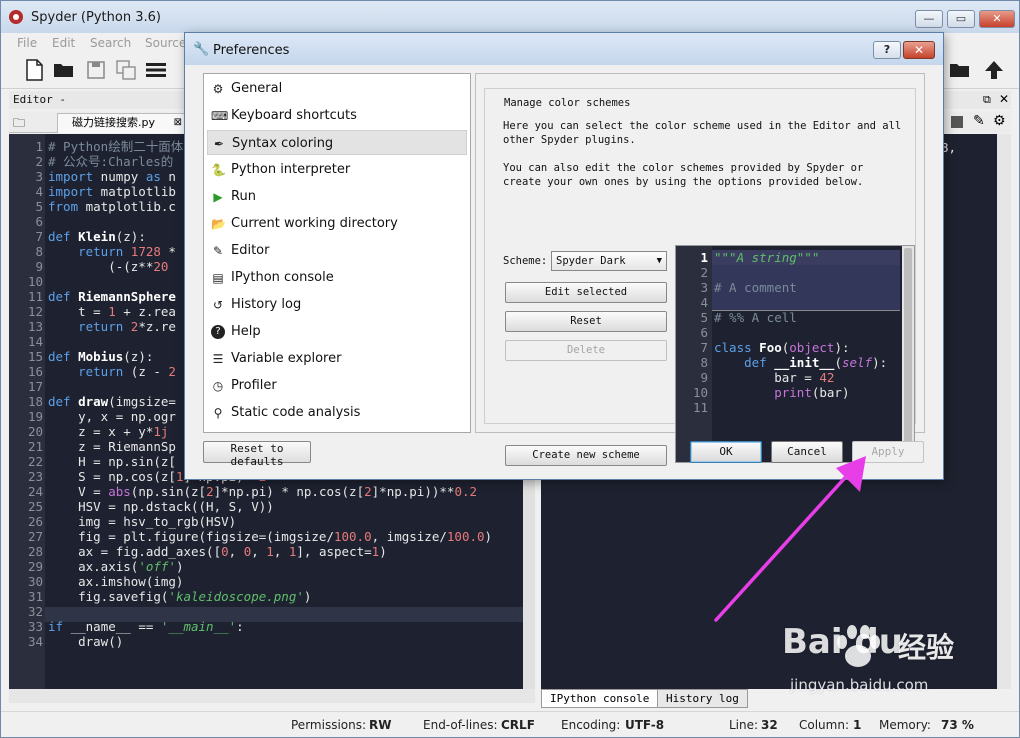 The height and width of the screenshot is (738, 1020). I want to click on code-line: t = 1 + z.rea, so click(112, 311).